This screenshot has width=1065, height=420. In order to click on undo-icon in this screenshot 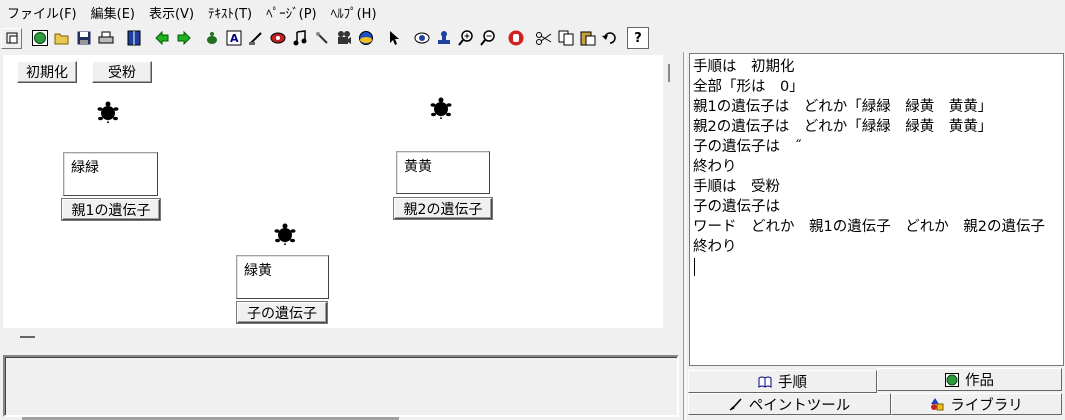, I will do `click(609, 38)`.